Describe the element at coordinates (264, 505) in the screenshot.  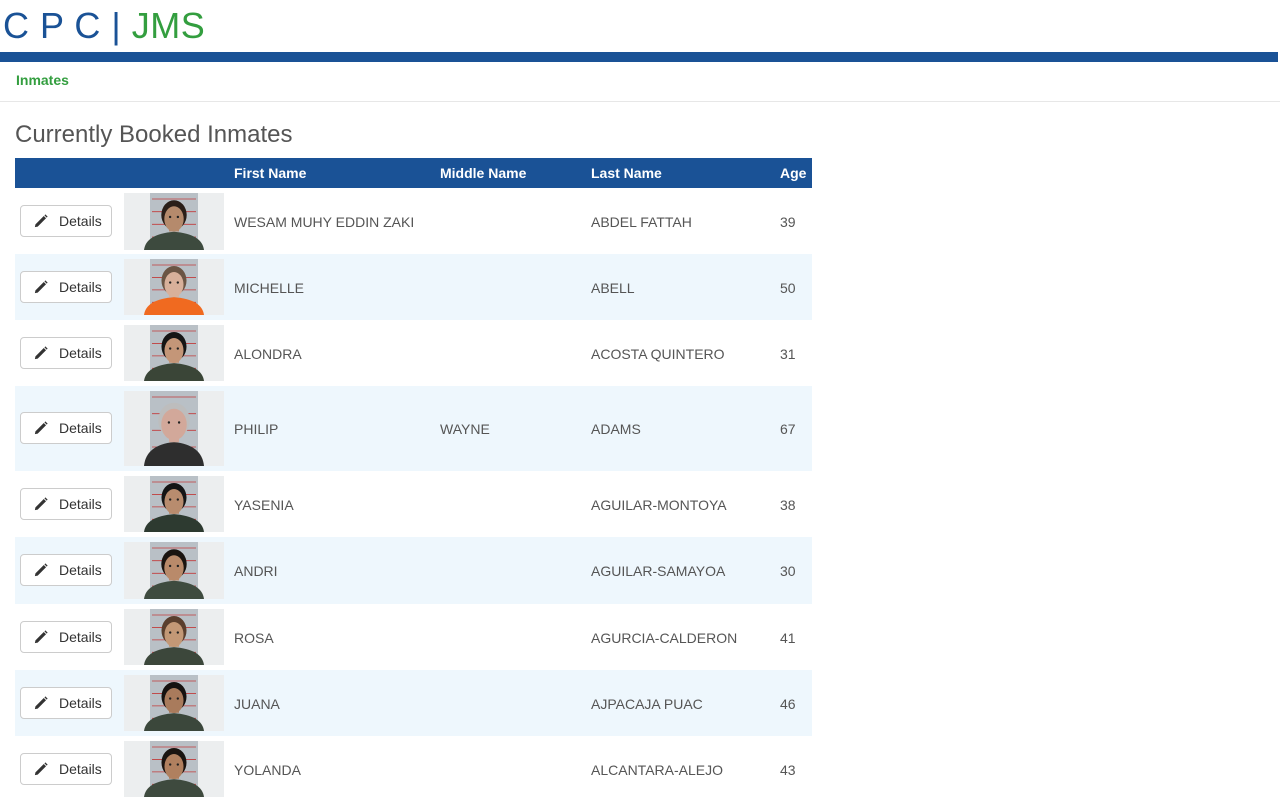
I see `first-name-cell: YASENIA` at that location.